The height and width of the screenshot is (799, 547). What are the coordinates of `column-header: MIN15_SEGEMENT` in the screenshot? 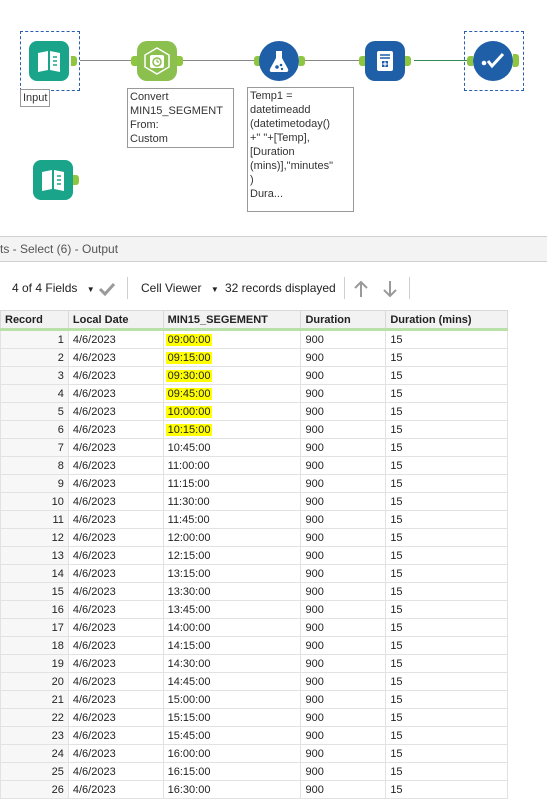 It's located at (232, 320).